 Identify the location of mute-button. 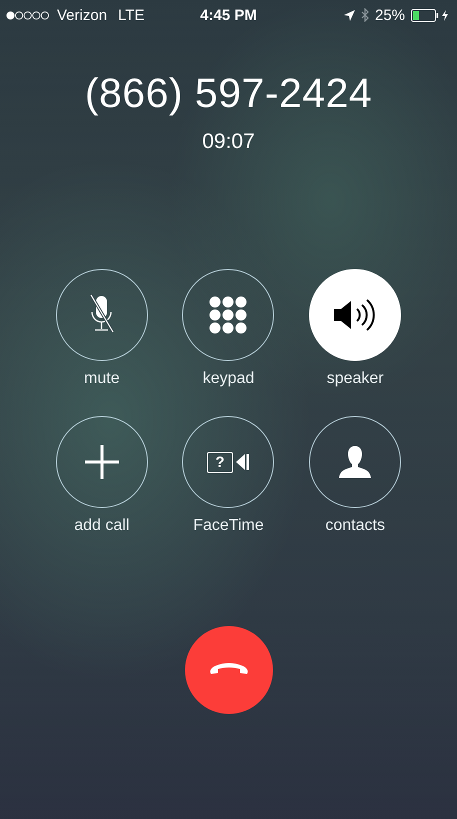
(102, 315).